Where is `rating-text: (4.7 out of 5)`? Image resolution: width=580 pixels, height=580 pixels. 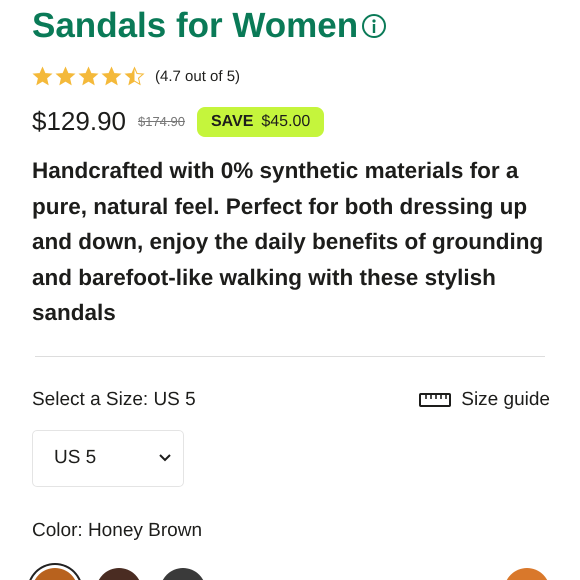
rating-text: (4.7 out of 5) is located at coordinates (197, 76).